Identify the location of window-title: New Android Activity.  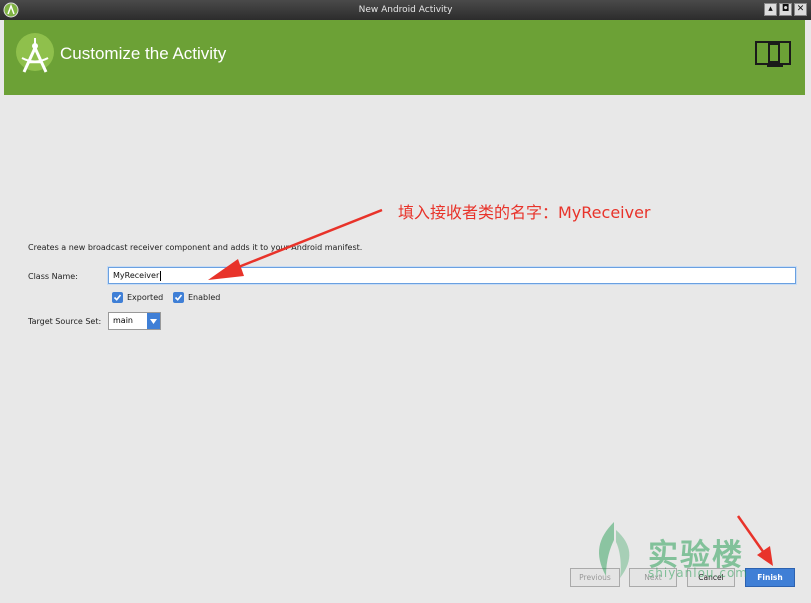
(405, 10).